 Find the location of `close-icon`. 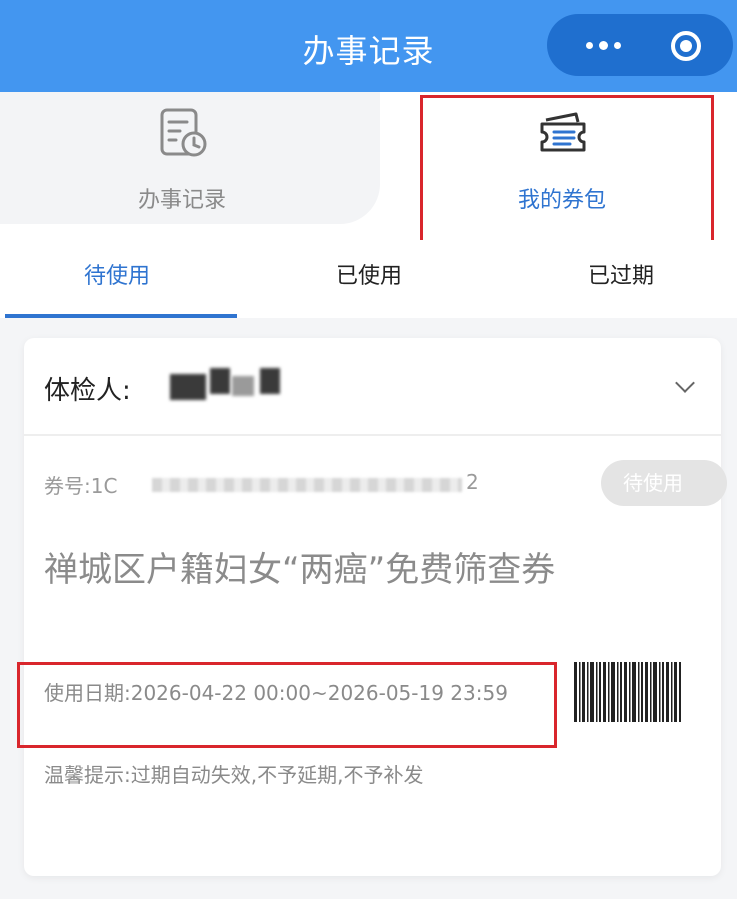

close-icon is located at coordinates (686, 46).